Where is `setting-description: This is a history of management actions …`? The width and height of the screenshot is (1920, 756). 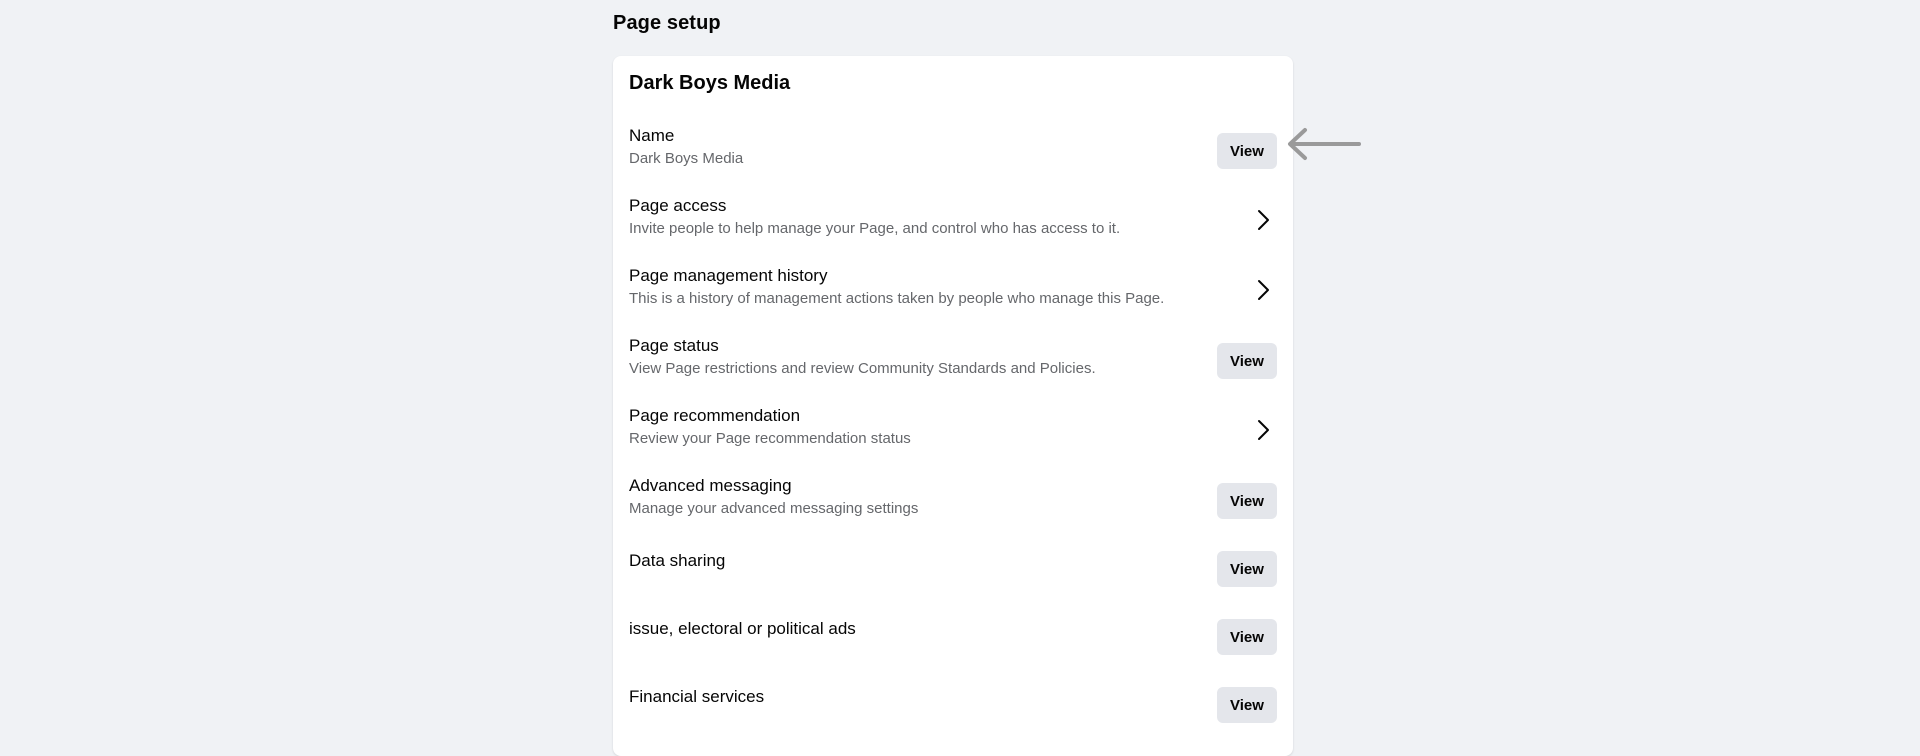
setting-description: This is a history of management actions … is located at coordinates (897, 298).